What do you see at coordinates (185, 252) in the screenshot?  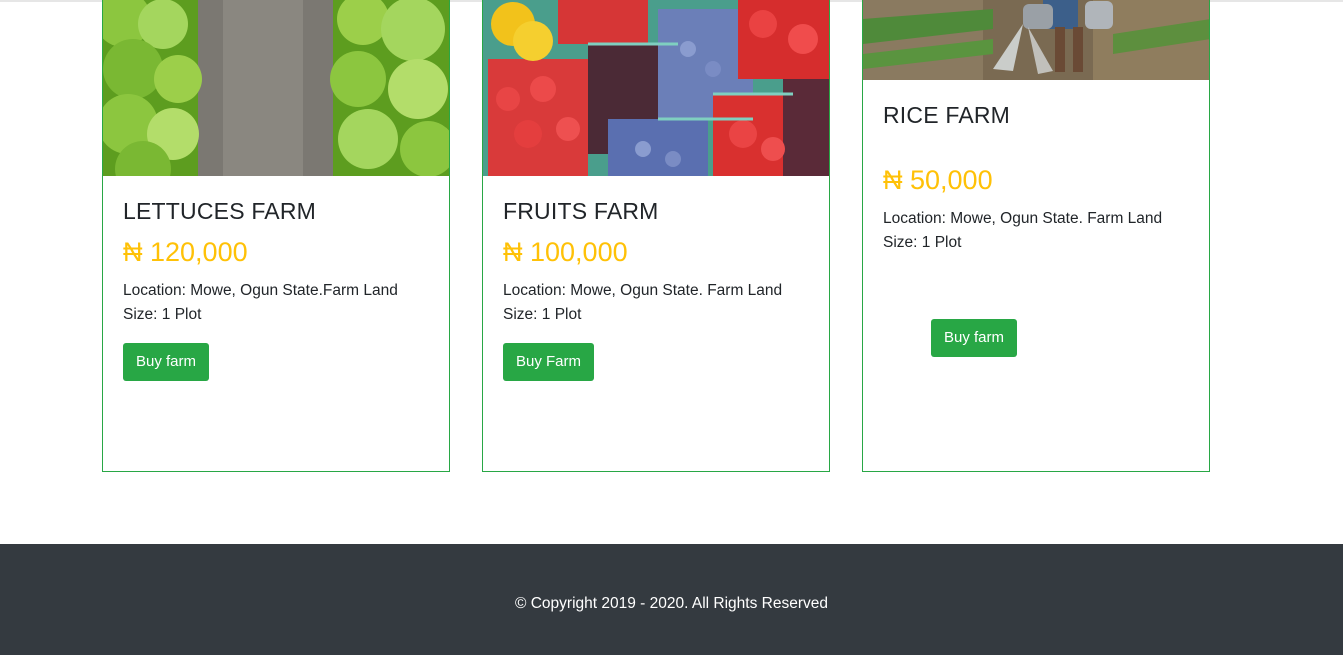 I see `card-price: ₦ 120,000` at bounding box center [185, 252].